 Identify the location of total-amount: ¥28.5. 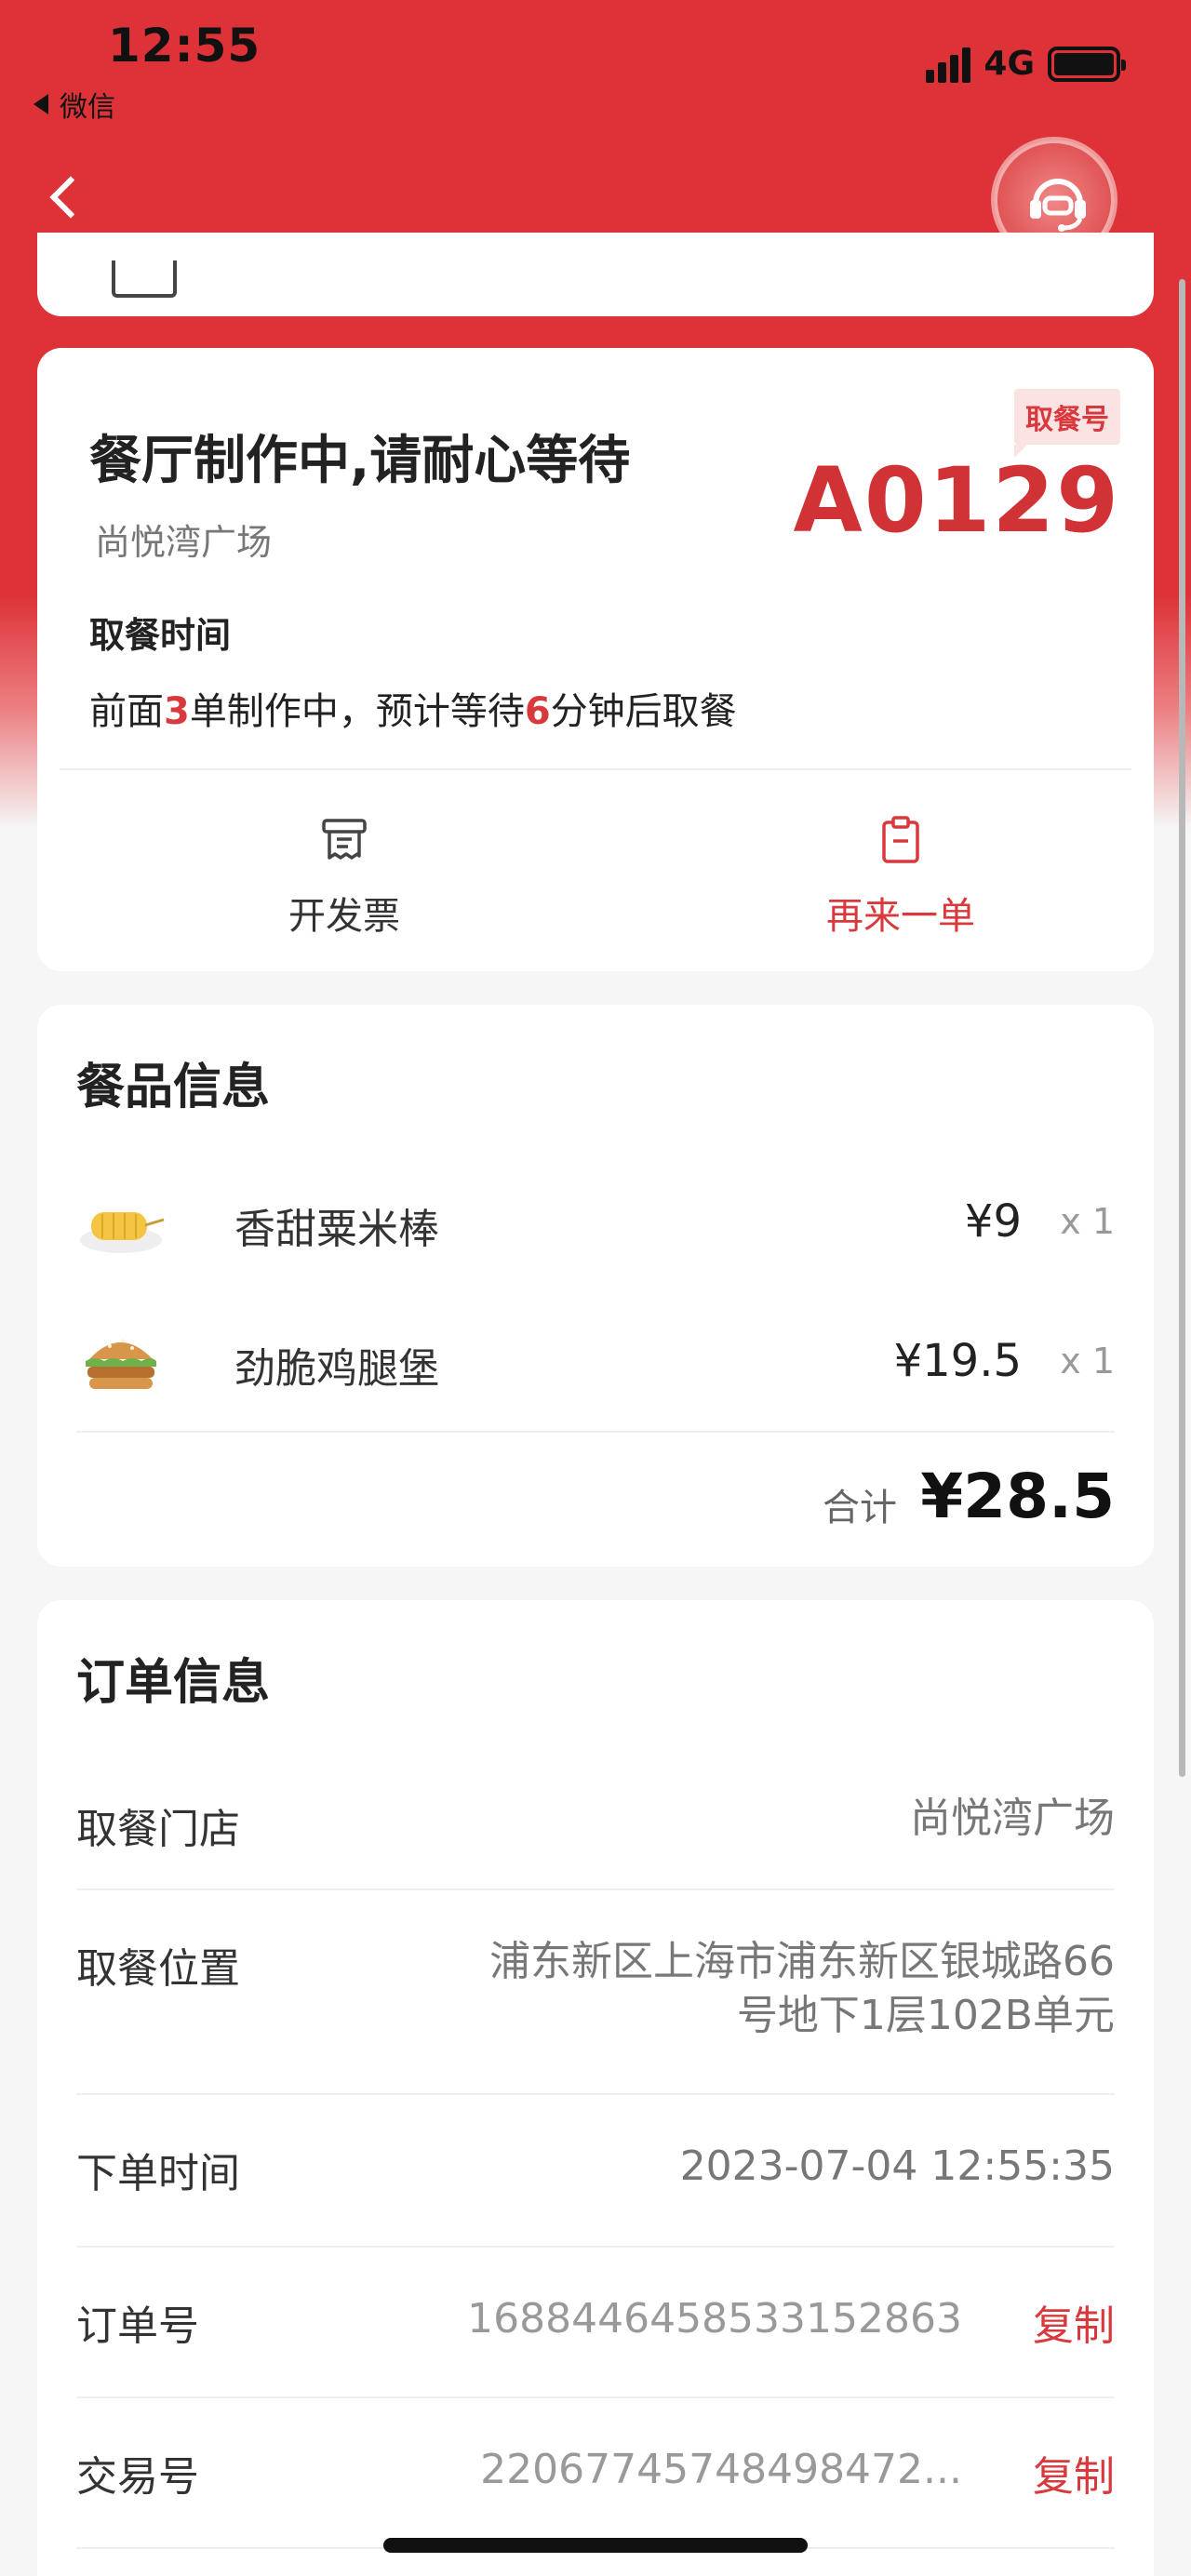
(1017, 1496).